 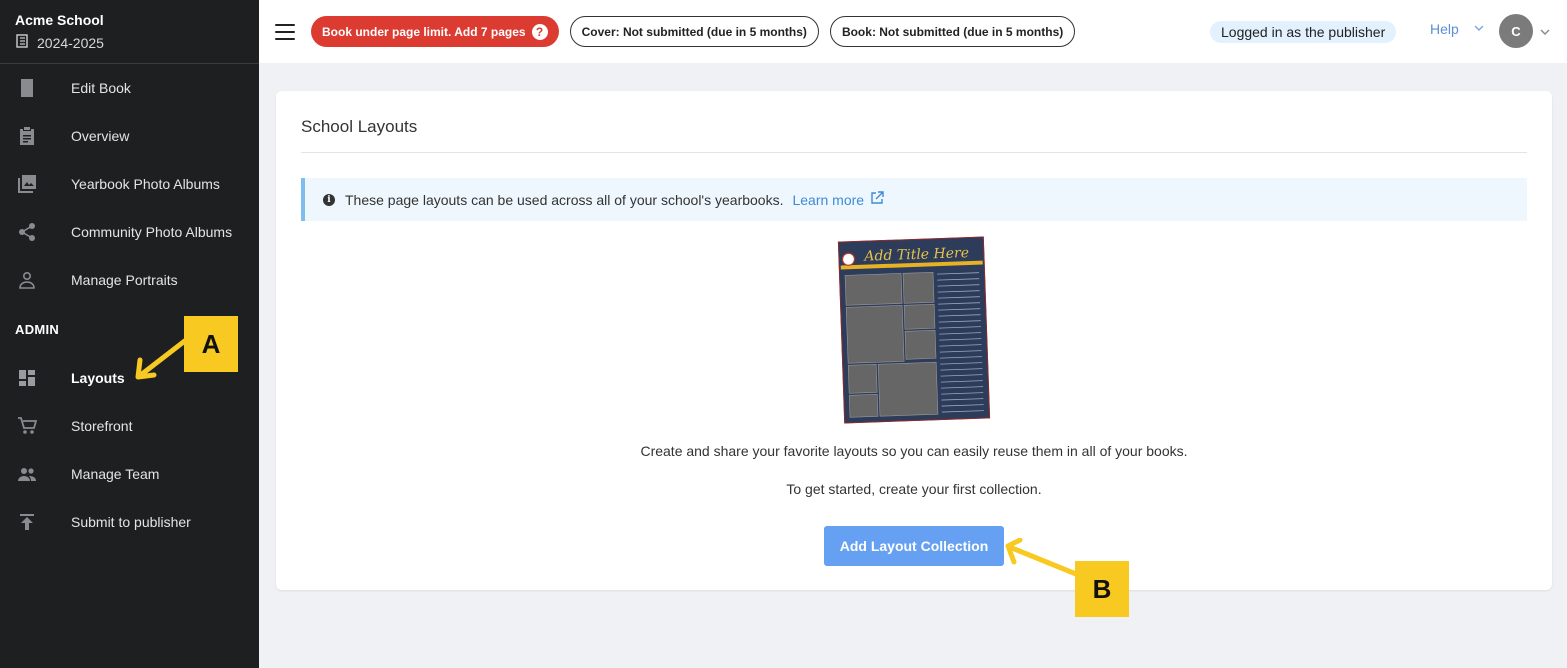 I want to click on dashboard-icon, so click(x=27, y=378).